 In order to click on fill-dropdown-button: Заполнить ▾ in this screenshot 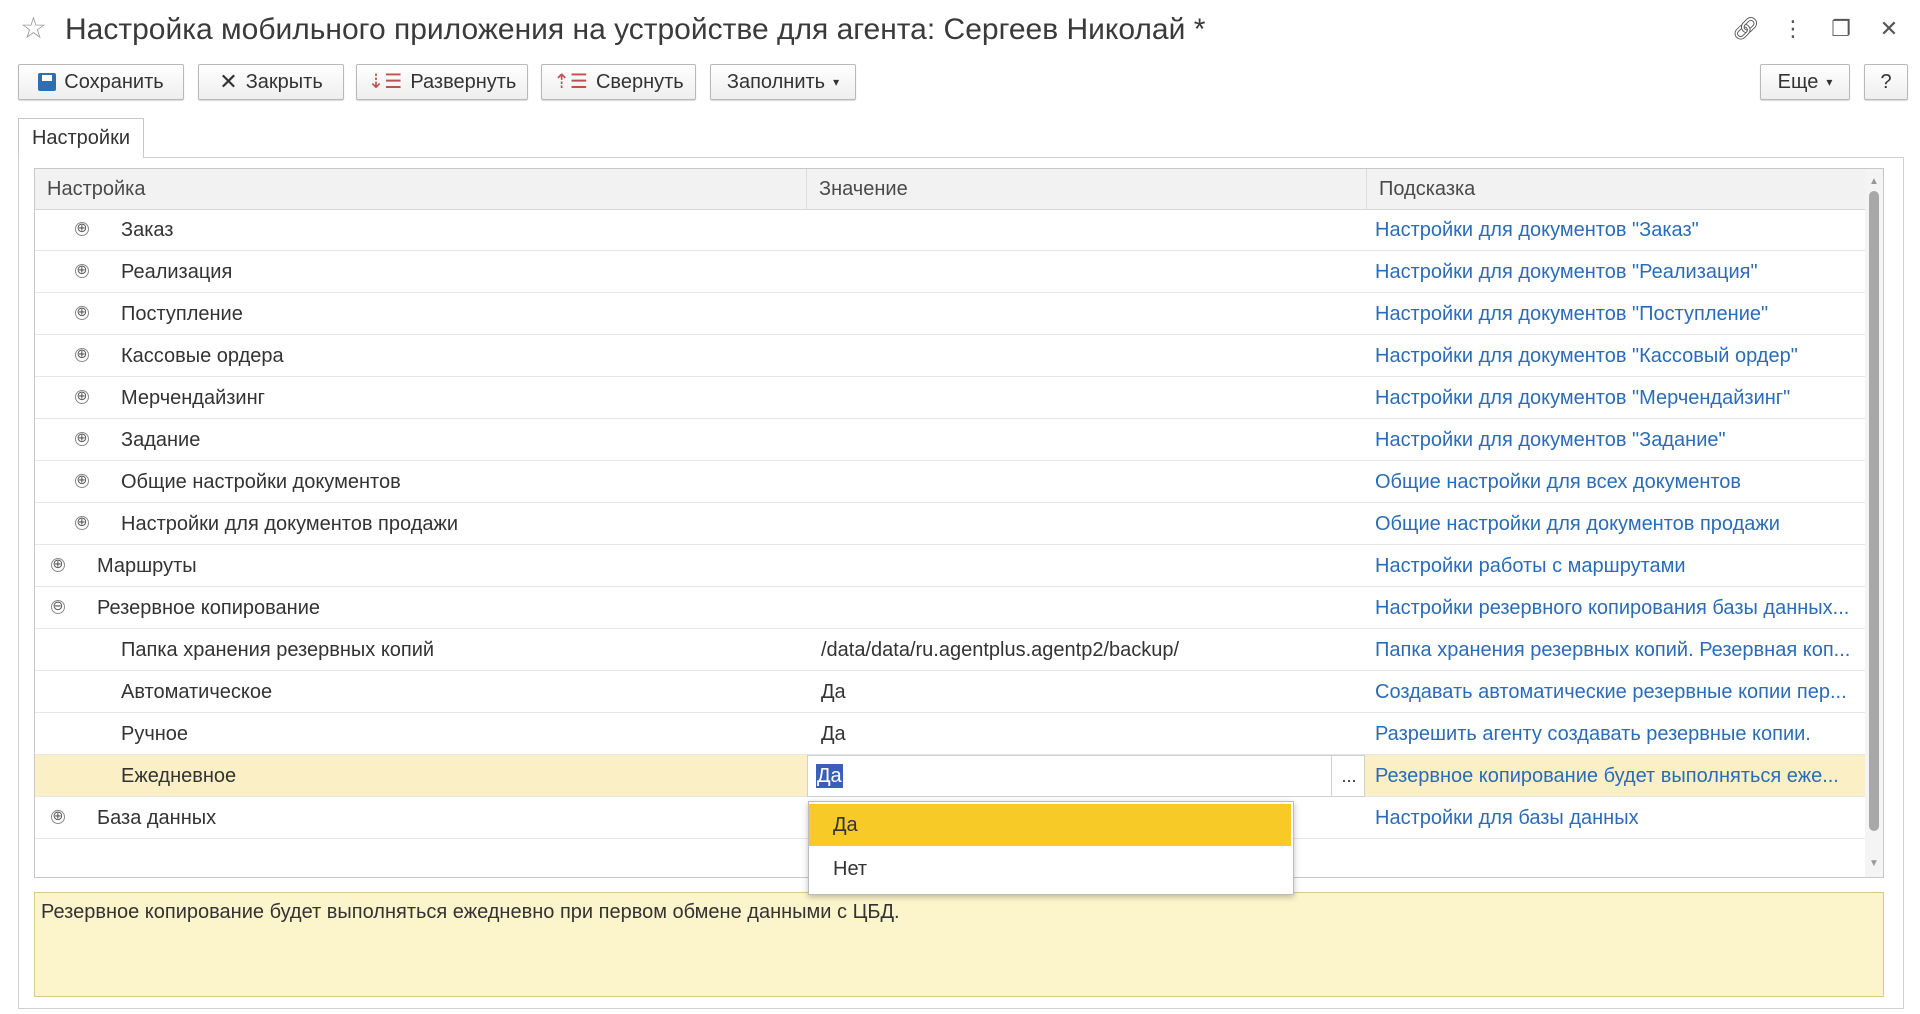, I will do `click(783, 82)`.